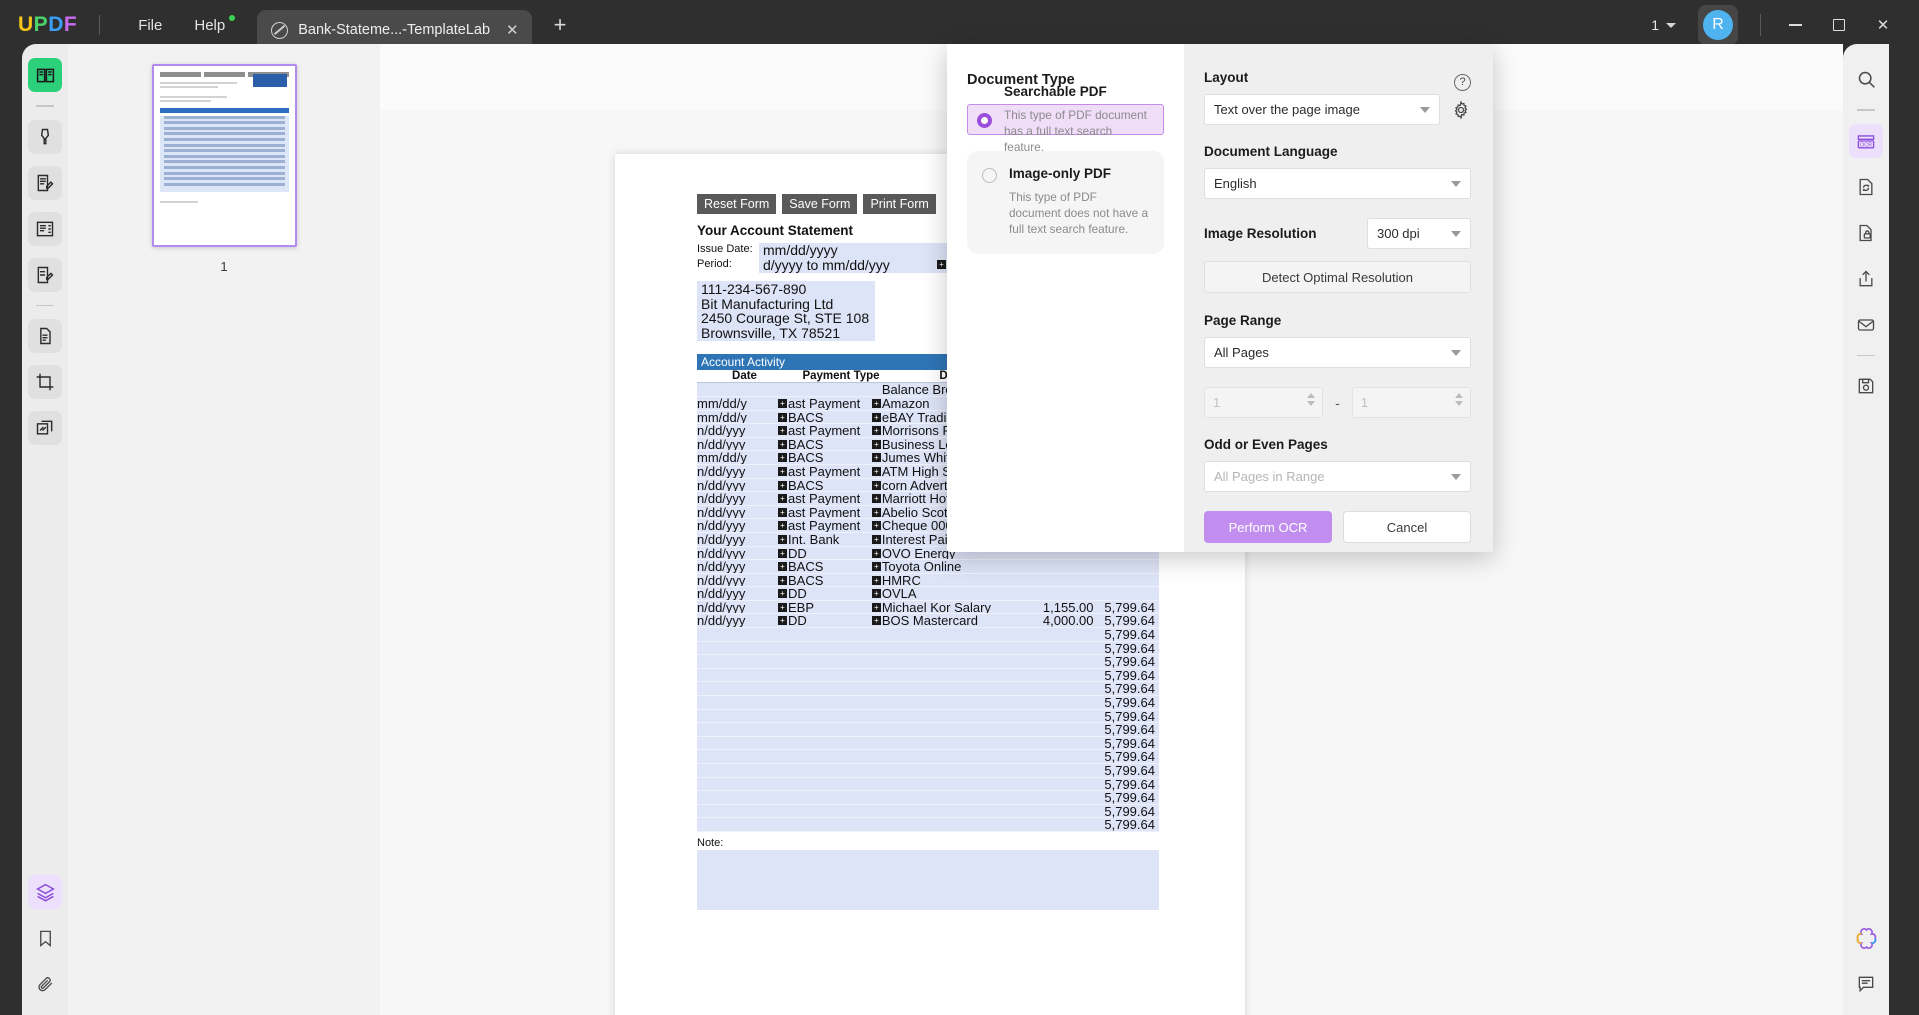  Describe the element at coordinates (1055, 91) in the screenshot. I see `searchable-pdf-title: Searchable PDF` at that location.